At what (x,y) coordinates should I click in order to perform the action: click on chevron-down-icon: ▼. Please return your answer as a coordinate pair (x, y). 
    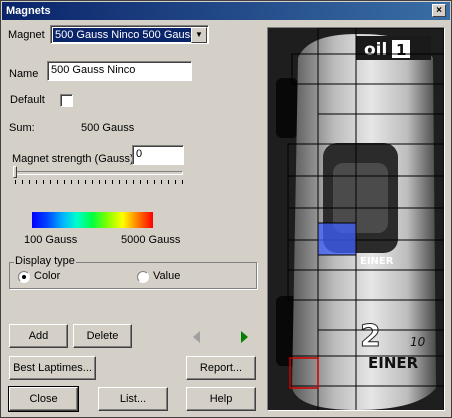
    Looking at the image, I should click on (199, 35).